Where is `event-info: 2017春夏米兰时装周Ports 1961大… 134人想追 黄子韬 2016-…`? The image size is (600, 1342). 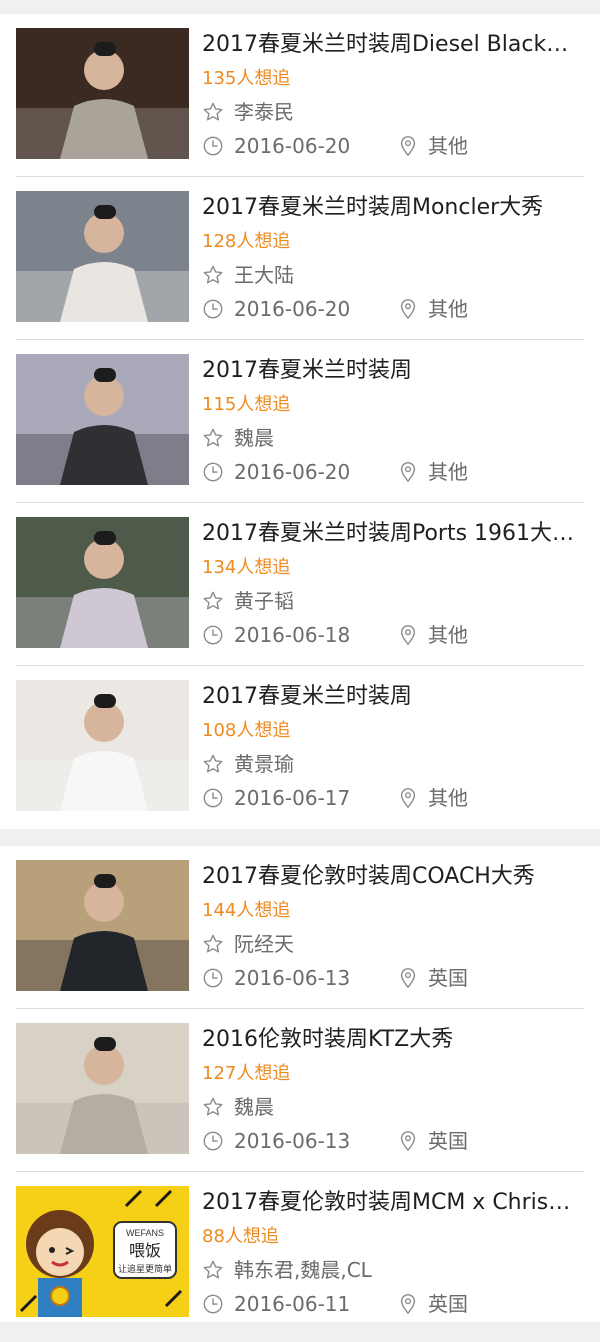
event-info: 2017春夏米兰时装周Ports 1961大… 134人想追 黄子韬 2016-… is located at coordinates (393, 583).